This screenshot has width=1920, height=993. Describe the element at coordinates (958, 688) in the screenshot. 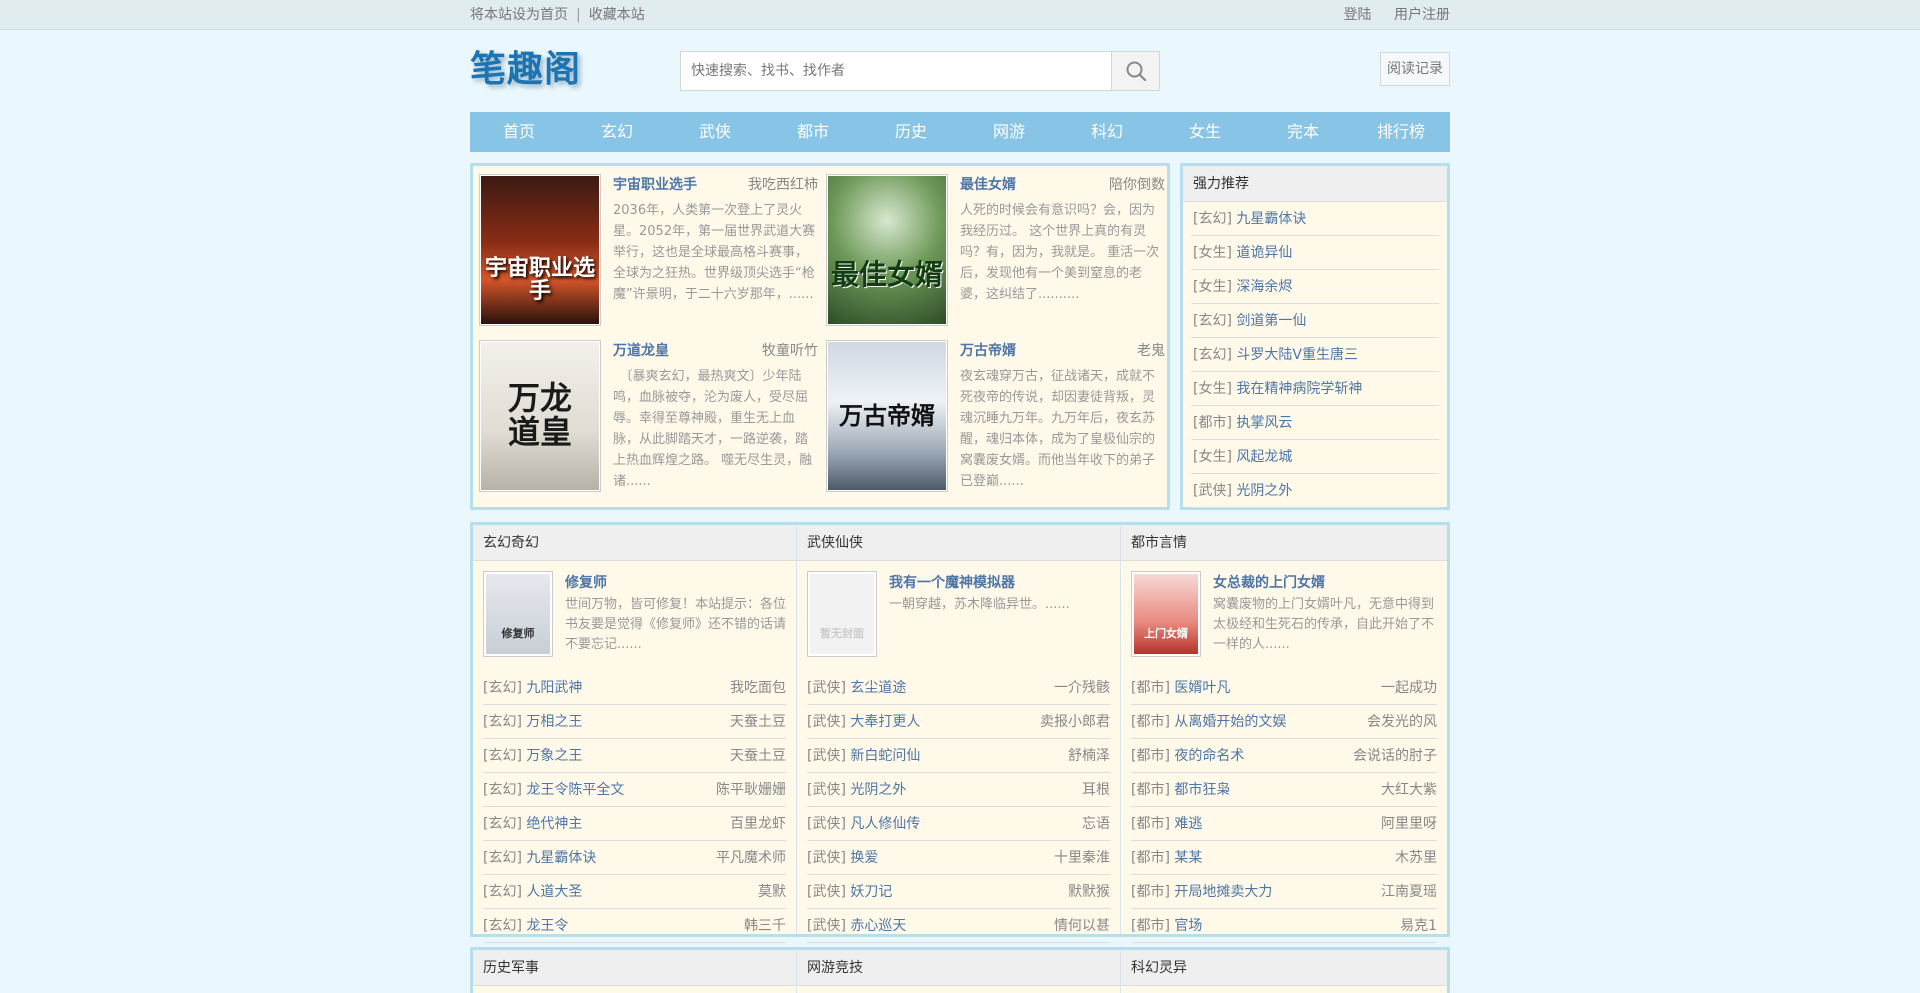

I see `list-item: [武侠] 玄尘道途 一介残骸` at that location.